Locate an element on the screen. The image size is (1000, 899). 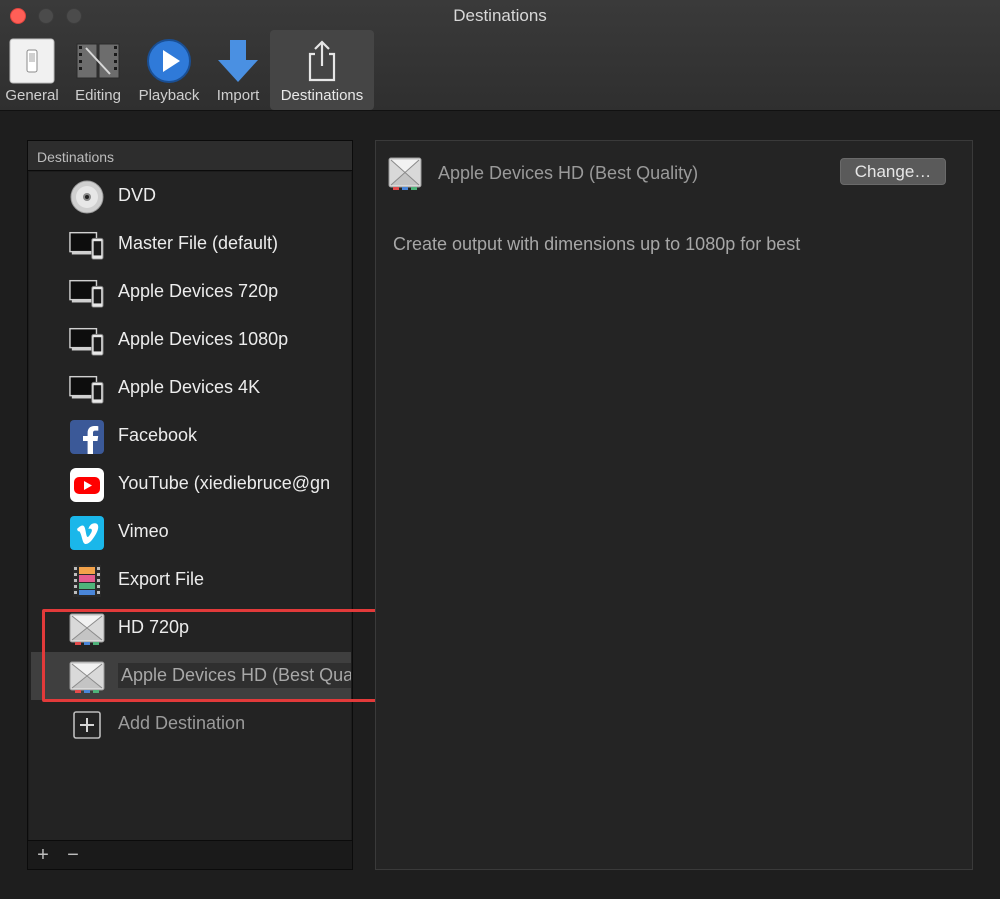
destination-item-apple-devices-720p: Apple Devices 720p is located at coordinates (190, 292).